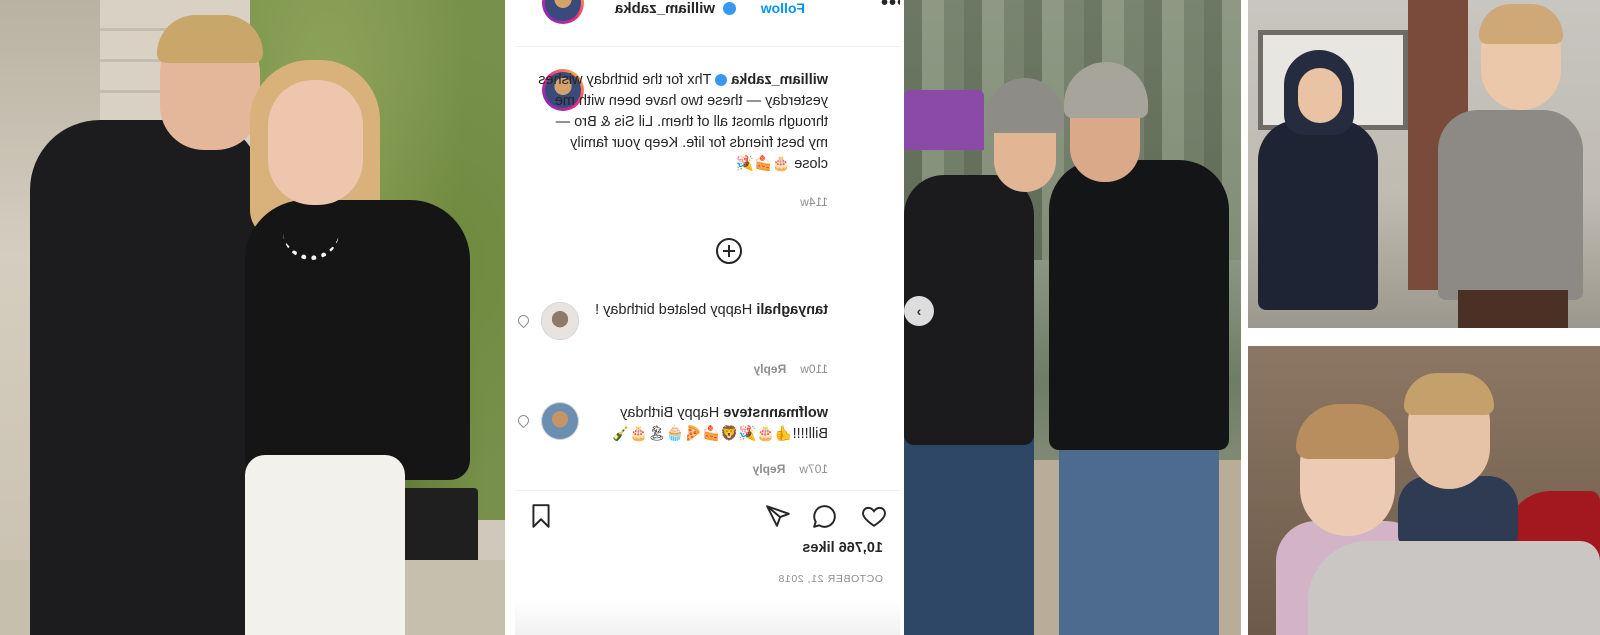  Describe the element at coordinates (1510, 205) in the screenshot. I see `boy-grey-coat` at that location.